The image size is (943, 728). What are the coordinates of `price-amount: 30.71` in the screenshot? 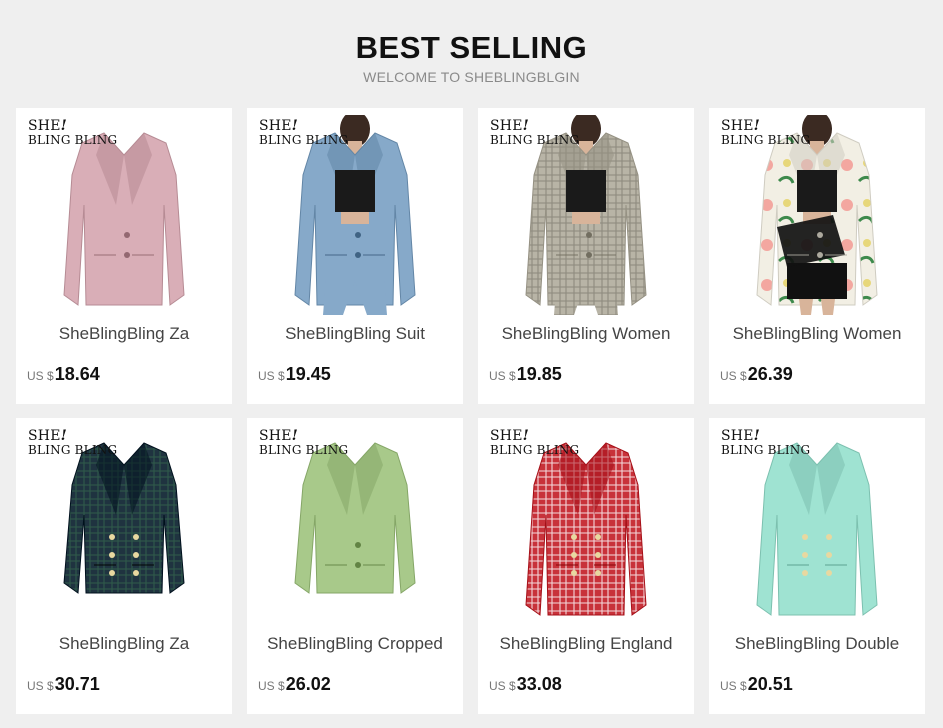 It's located at (77, 684).